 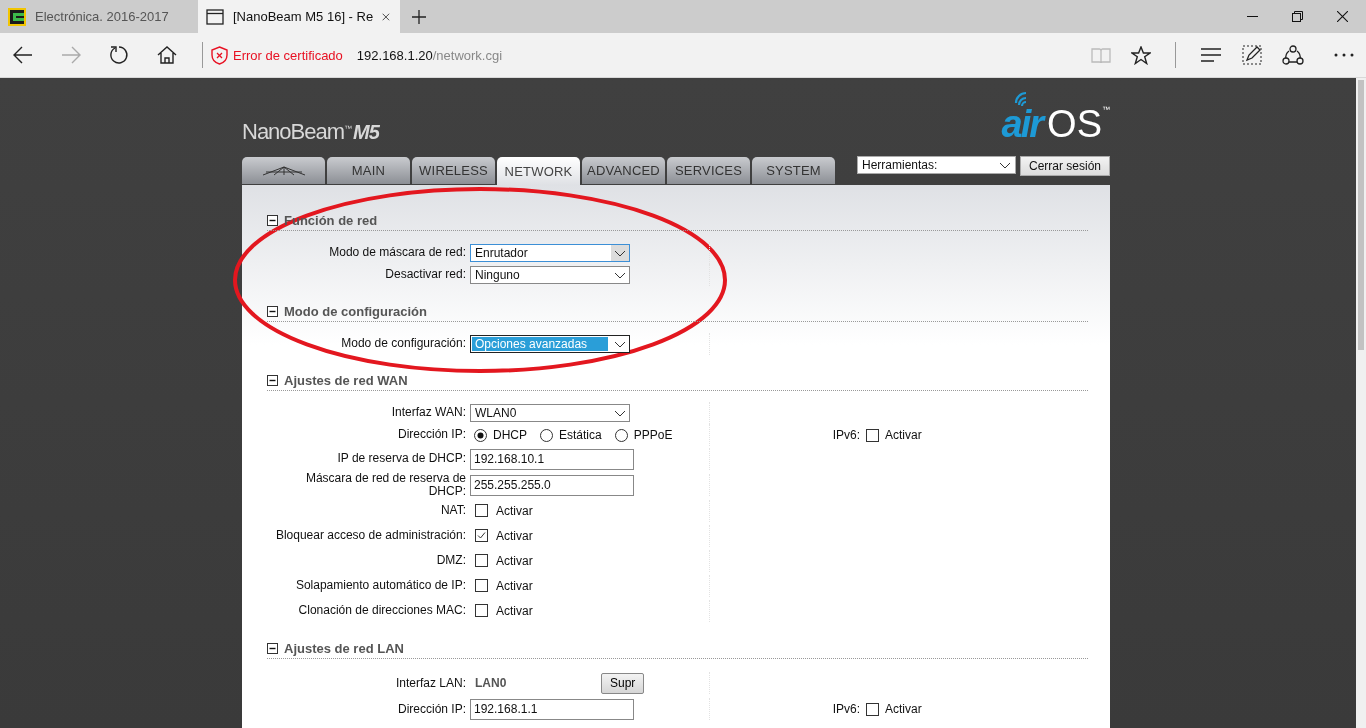 What do you see at coordinates (346, 380) in the screenshot?
I see `section-title: Ajustes de red WAN` at bounding box center [346, 380].